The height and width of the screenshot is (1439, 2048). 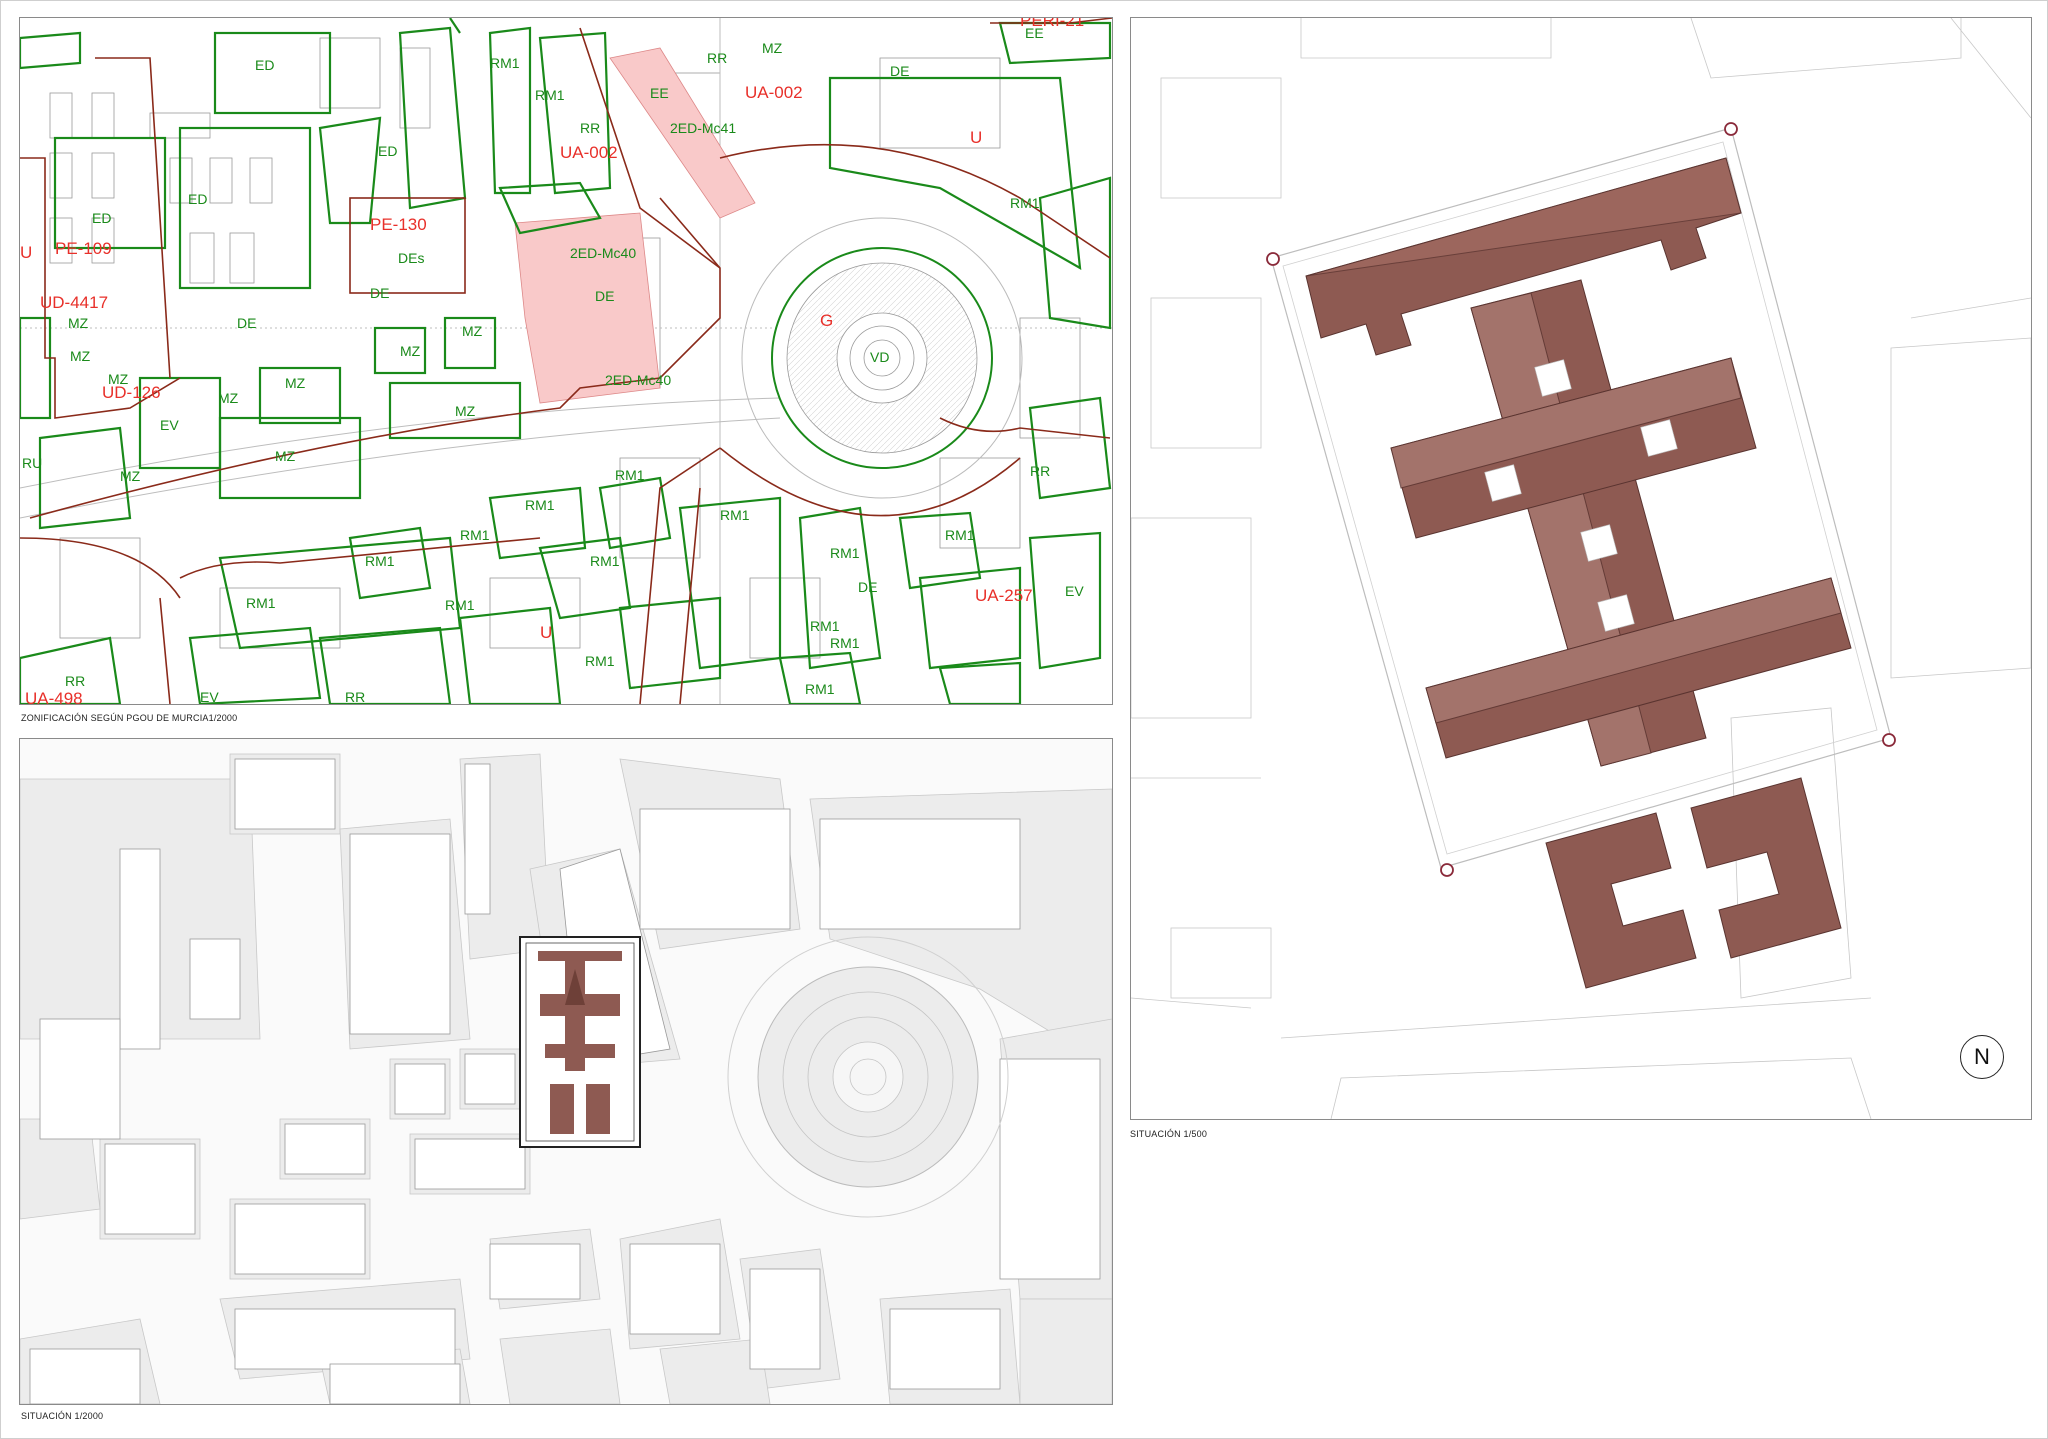 What do you see at coordinates (1982, 1057) in the screenshot?
I see `north-arrow: N` at bounding box center [1982, 1057].